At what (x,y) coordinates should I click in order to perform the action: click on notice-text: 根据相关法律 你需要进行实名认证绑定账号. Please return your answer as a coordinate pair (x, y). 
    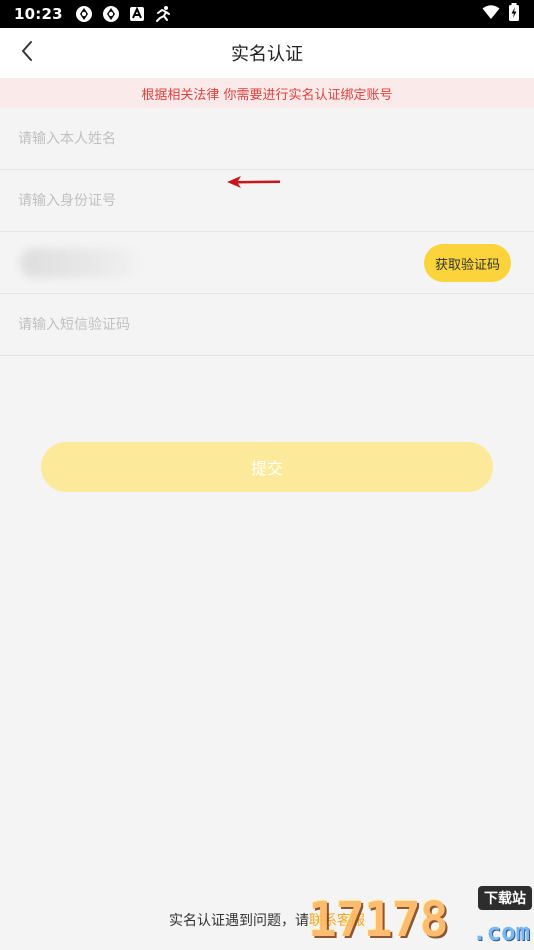
    Looking at the image, I should click on (267, 95).